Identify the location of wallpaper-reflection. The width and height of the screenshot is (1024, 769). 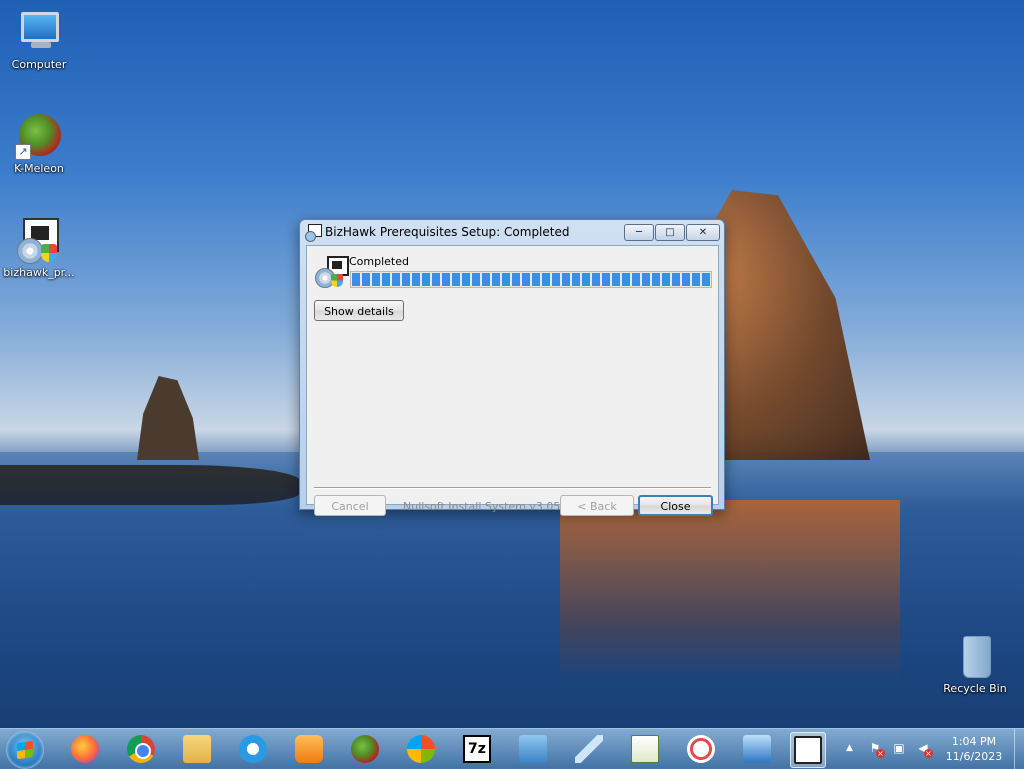
(730, 590).